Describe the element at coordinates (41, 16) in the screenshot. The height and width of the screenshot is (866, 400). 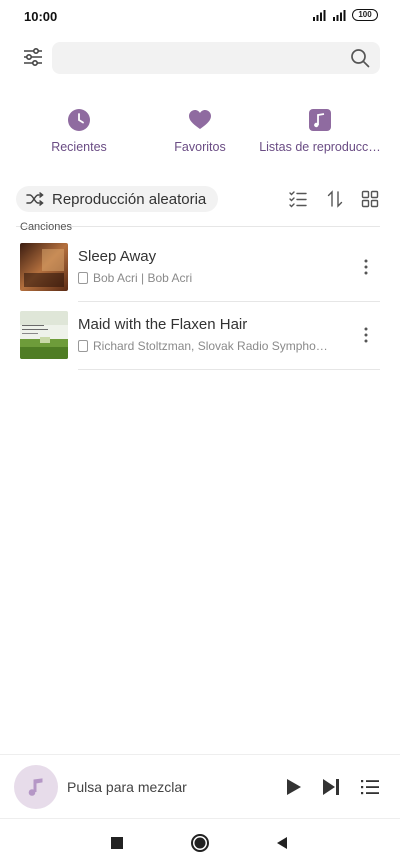
I see `status-time: 10:00` at that location.